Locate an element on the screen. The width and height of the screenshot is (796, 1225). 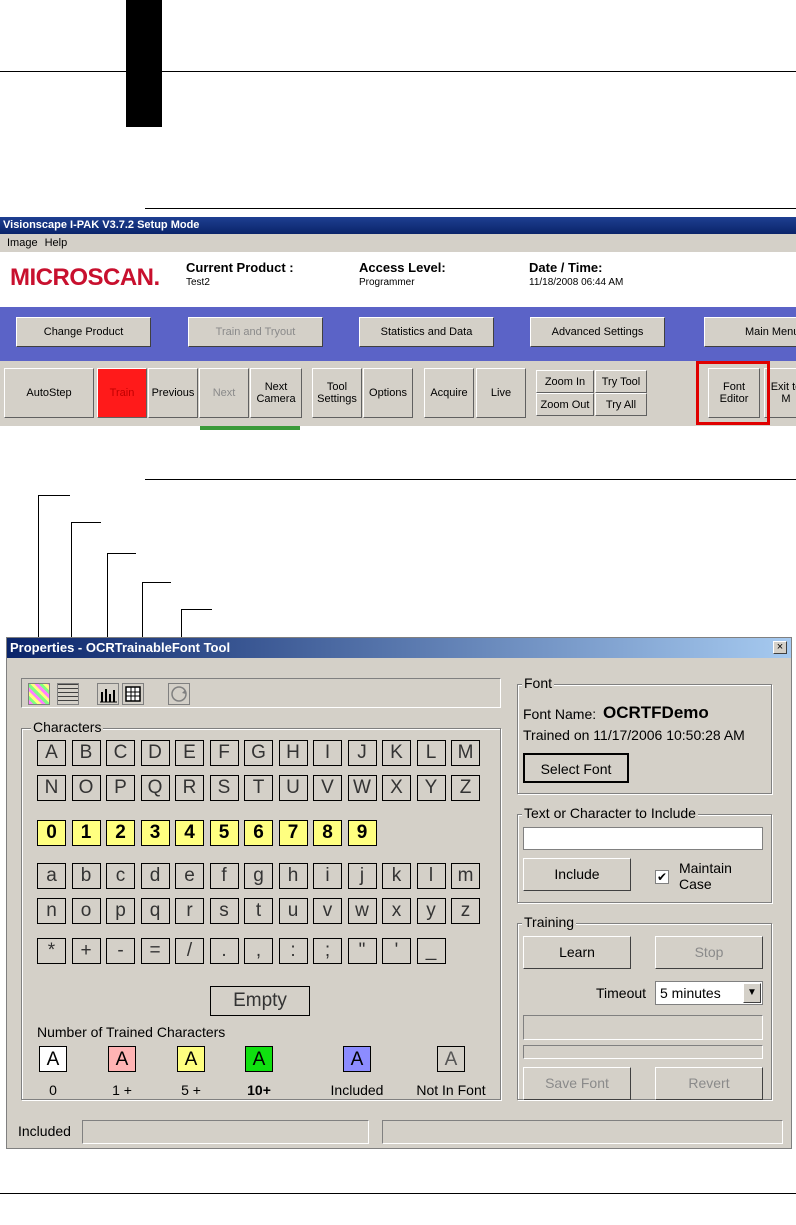
char-key: h is located at coordinates (293, 876).